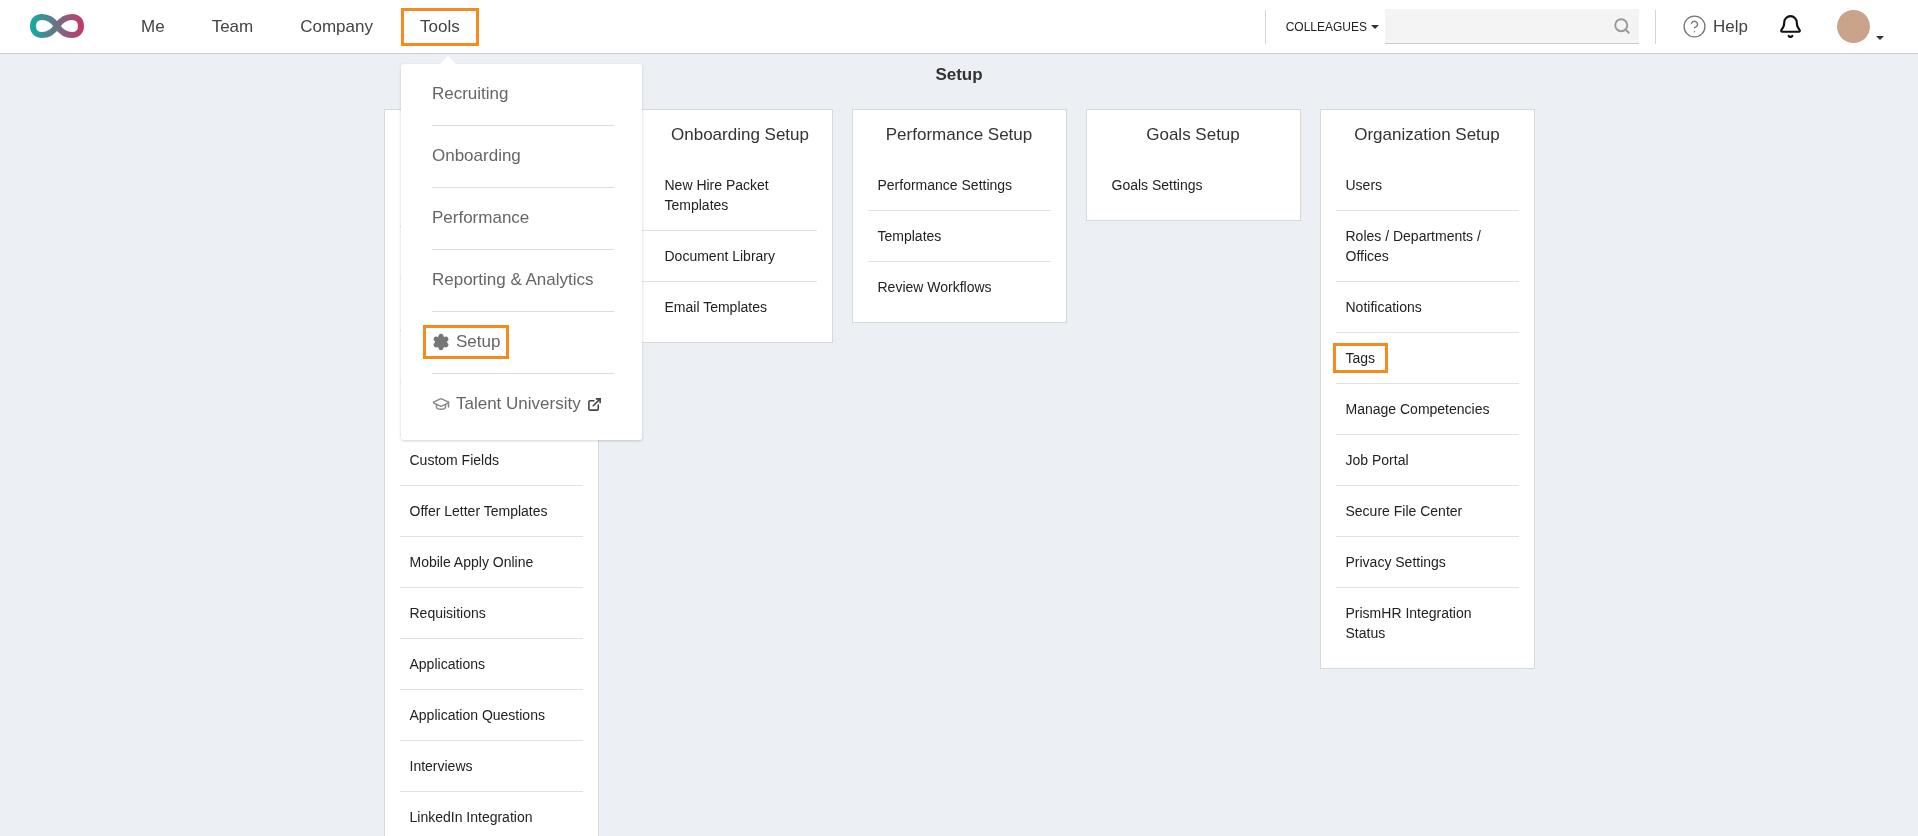 The image size is (1918, 836). I want to click on setup-link: Manage Competencies, so click(1417, 409).